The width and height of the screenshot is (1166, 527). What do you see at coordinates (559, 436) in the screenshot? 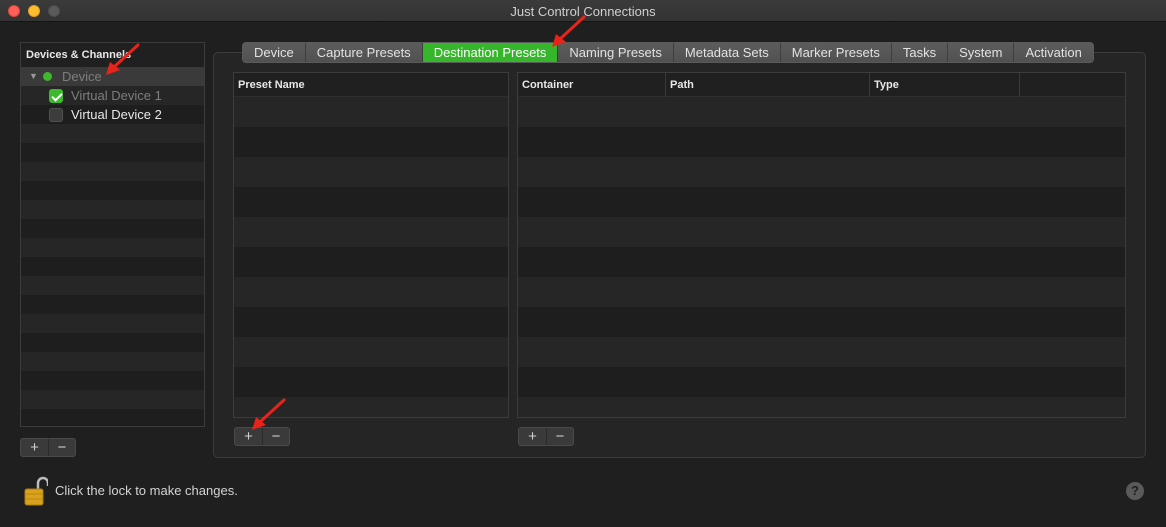
I see `remove-destination-button: −` at bounding box center [559, 436].